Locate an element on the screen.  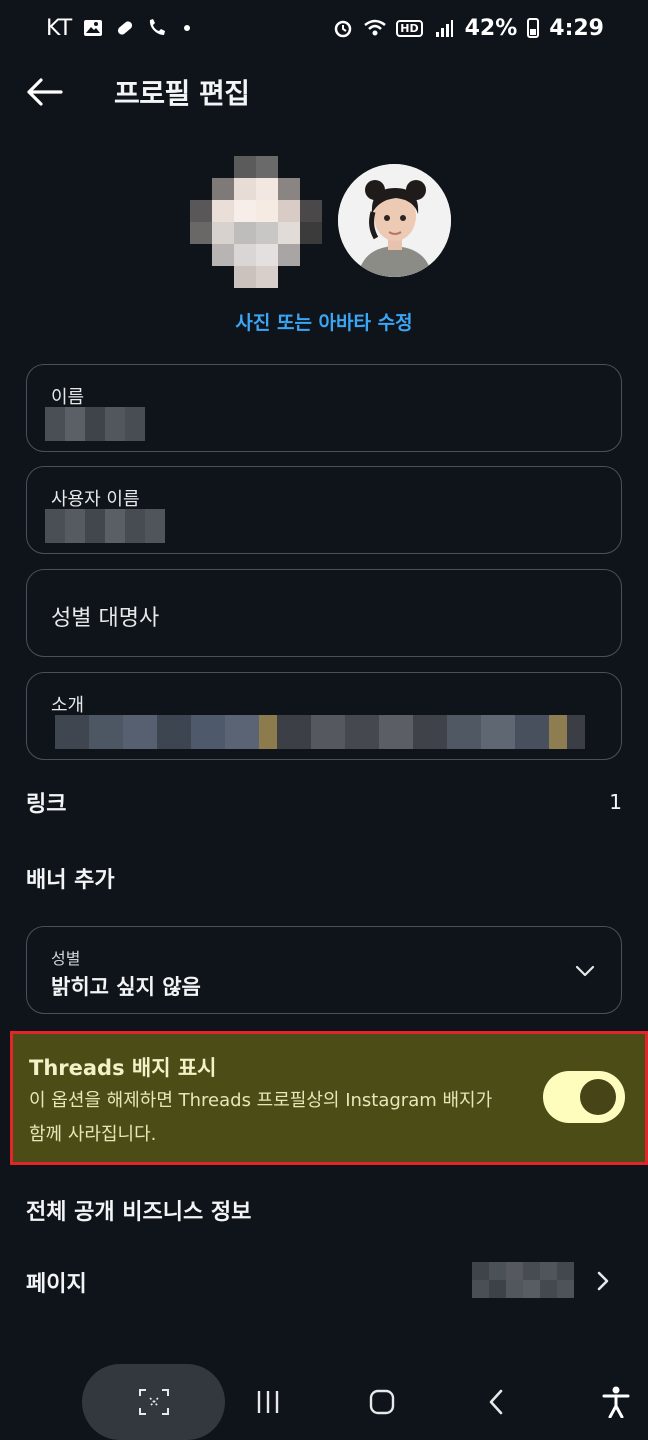
page-title: 프로필 편집 is located at coordinates (182, 93).